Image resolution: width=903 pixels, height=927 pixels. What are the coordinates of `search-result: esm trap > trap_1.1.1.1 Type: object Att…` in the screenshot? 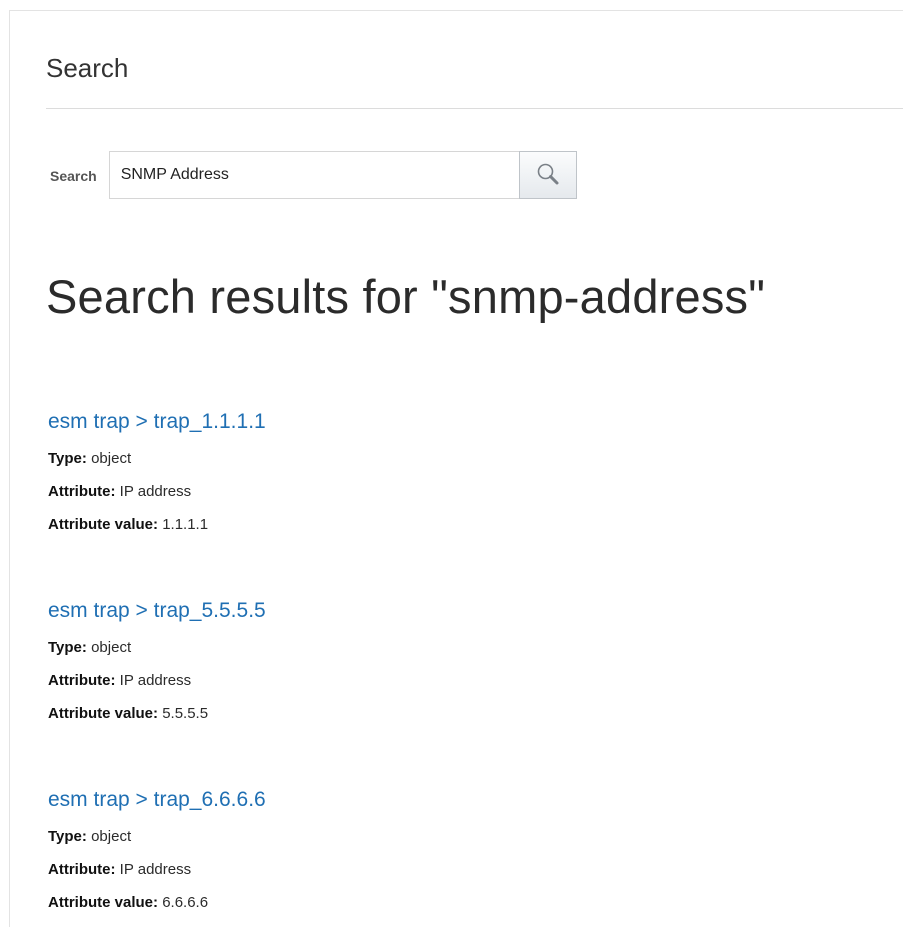 It's located at (448, 474).